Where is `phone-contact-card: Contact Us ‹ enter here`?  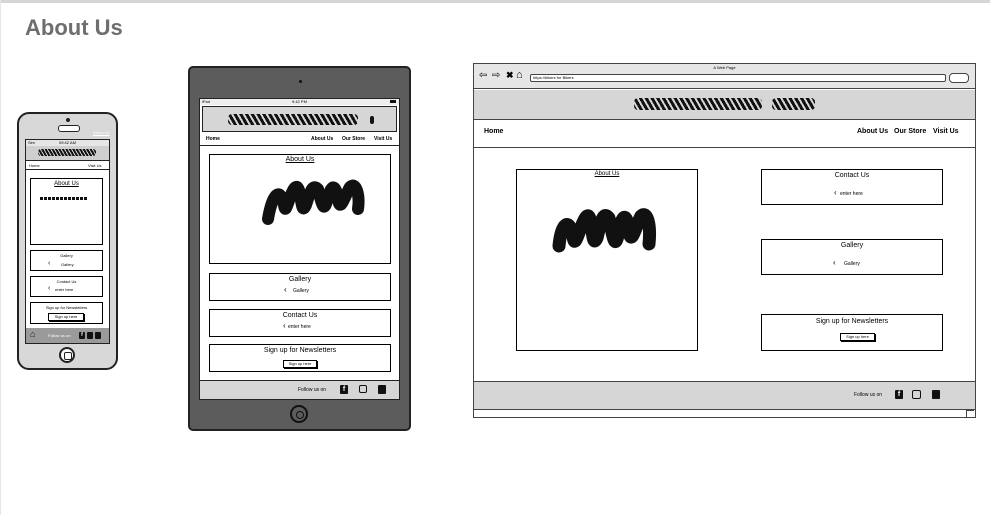
phone-contact-card: Contact Us ‹ enter here is located at coordinates (66, 286).